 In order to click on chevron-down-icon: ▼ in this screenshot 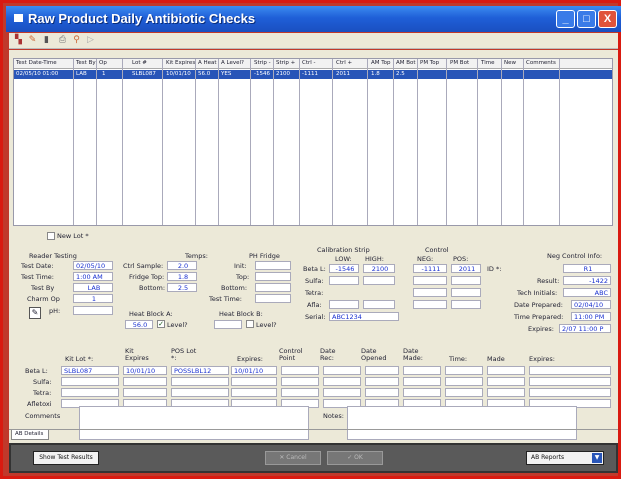, I will do `click(597, 458)`.